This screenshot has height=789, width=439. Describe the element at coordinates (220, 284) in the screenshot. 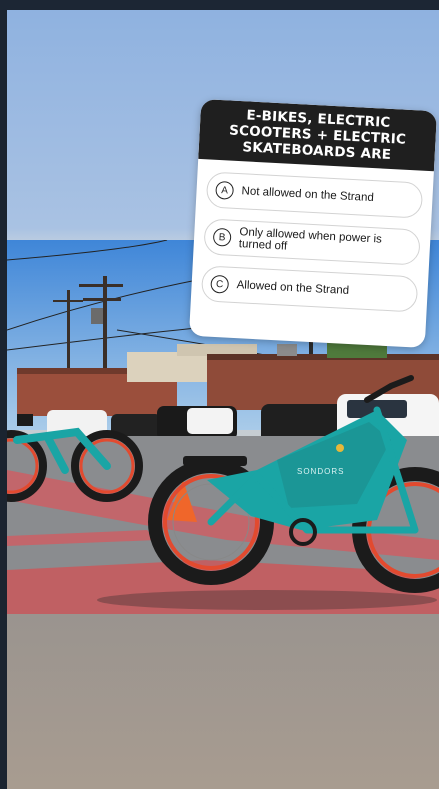

I see `option-letter-badge: C` at that location.